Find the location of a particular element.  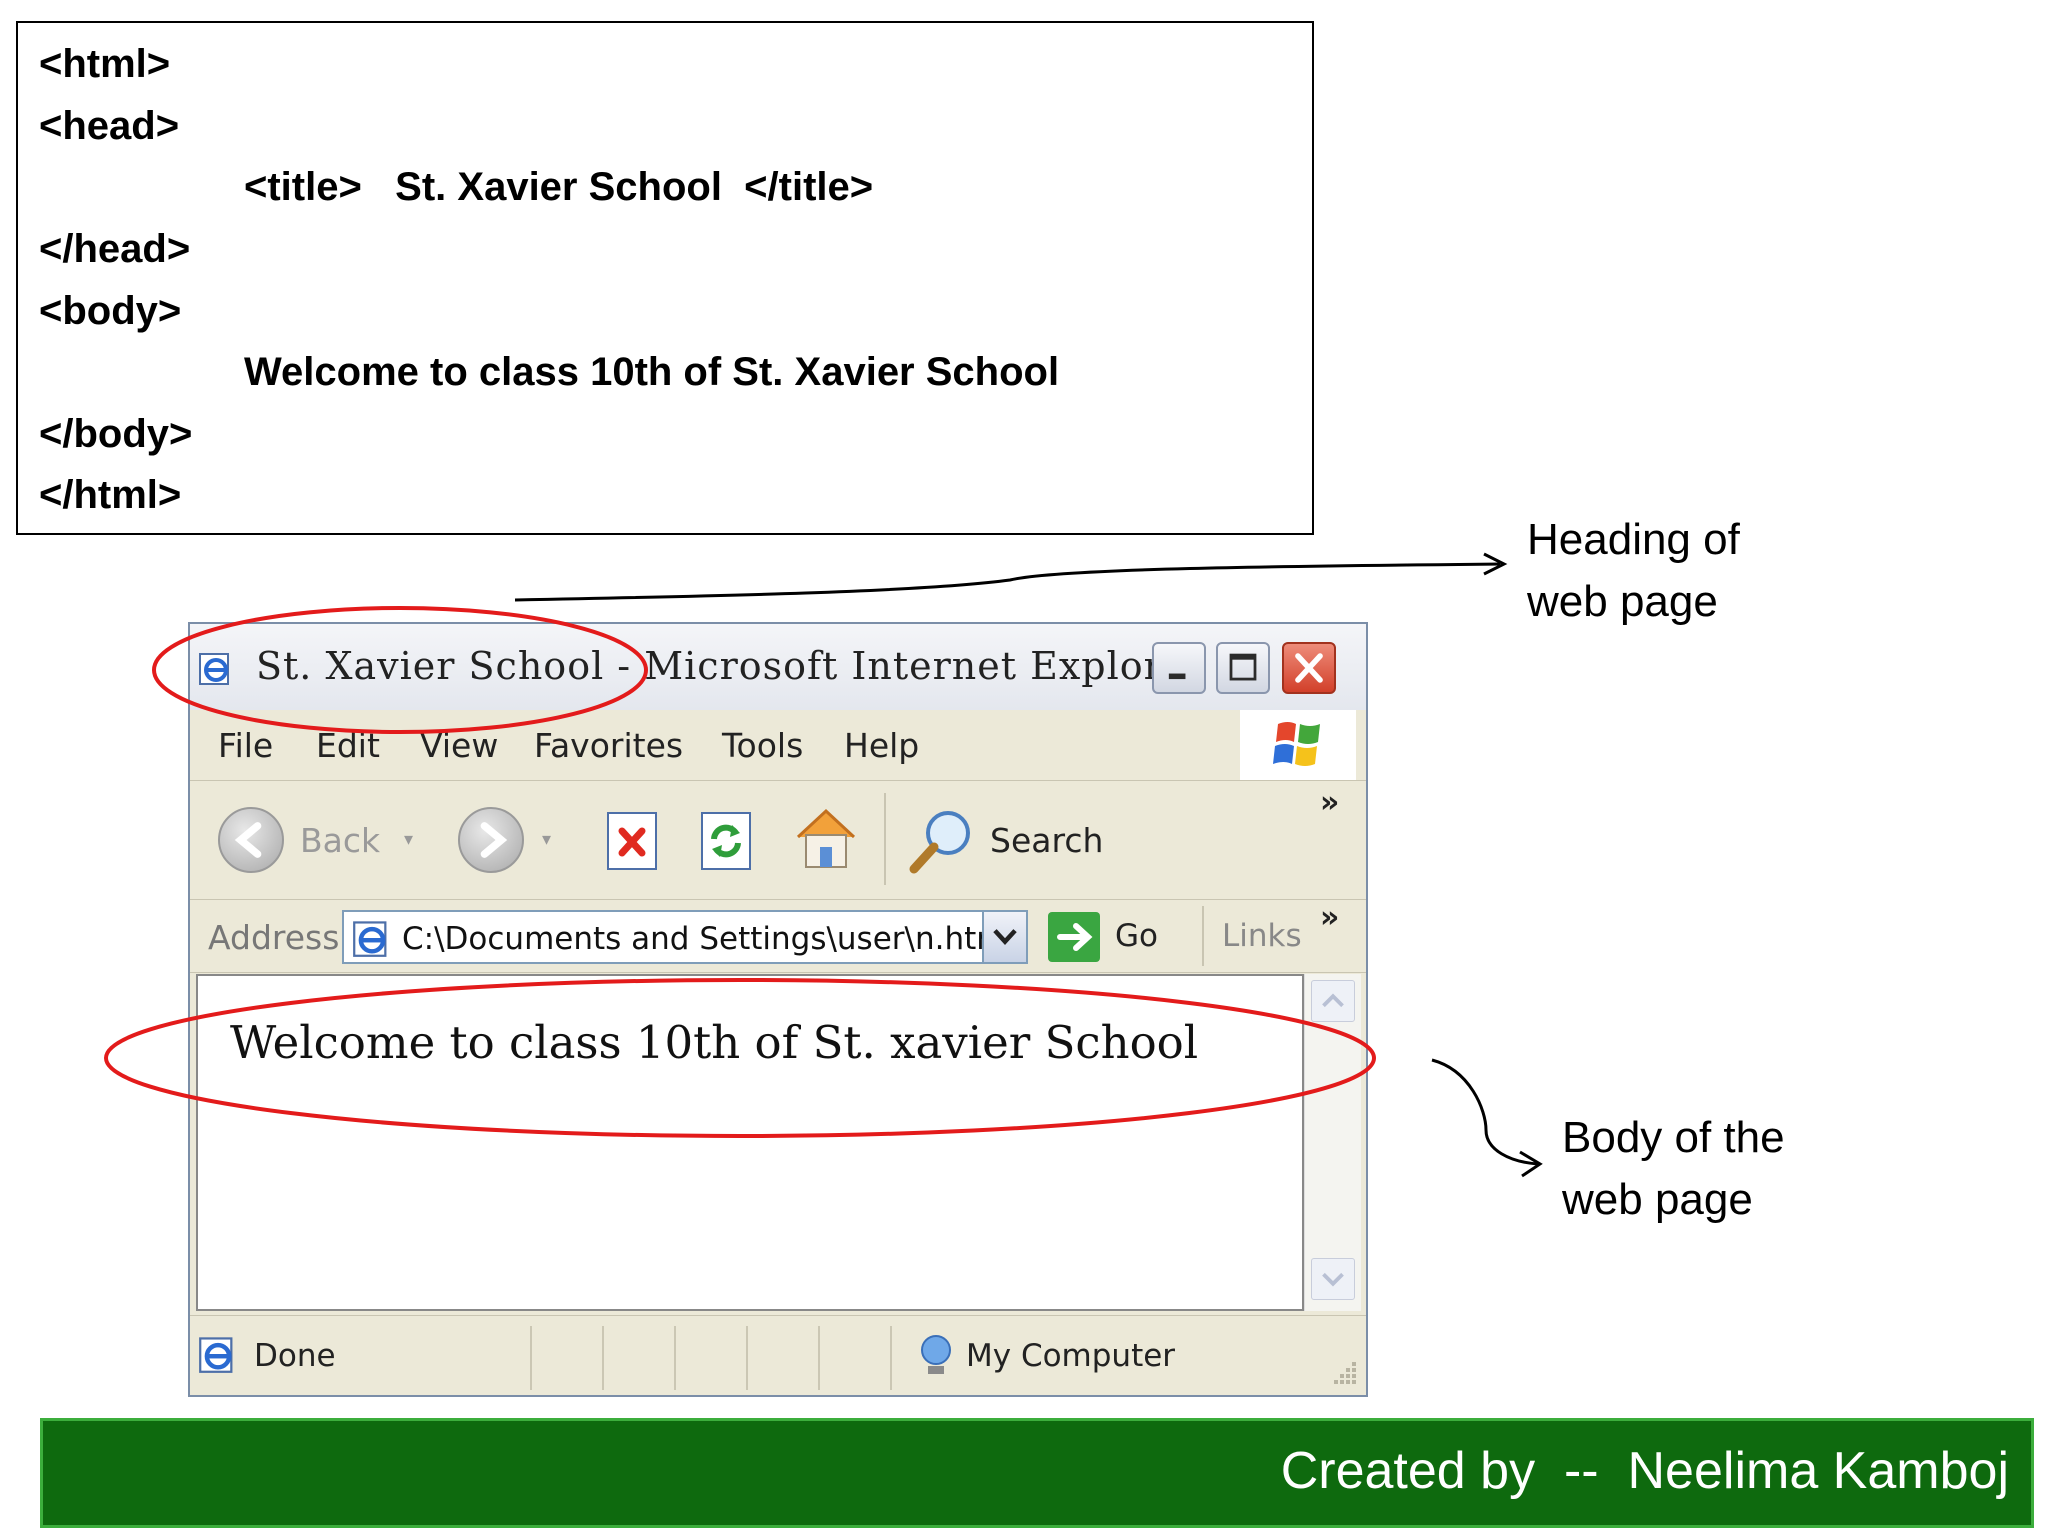

annotation-body-line1: Body of the is located at coordinates (1673, 1137).